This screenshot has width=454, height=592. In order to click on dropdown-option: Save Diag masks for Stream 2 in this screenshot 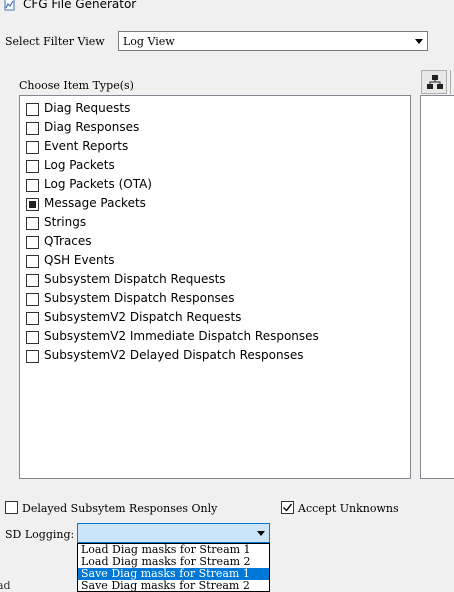, I will do `click(173, 586)`.